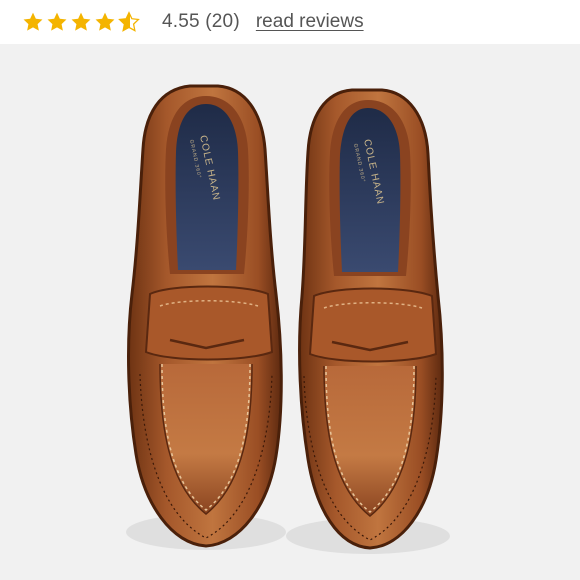  I want to click on read-reviews-link: read reviews, so click(310, 22).